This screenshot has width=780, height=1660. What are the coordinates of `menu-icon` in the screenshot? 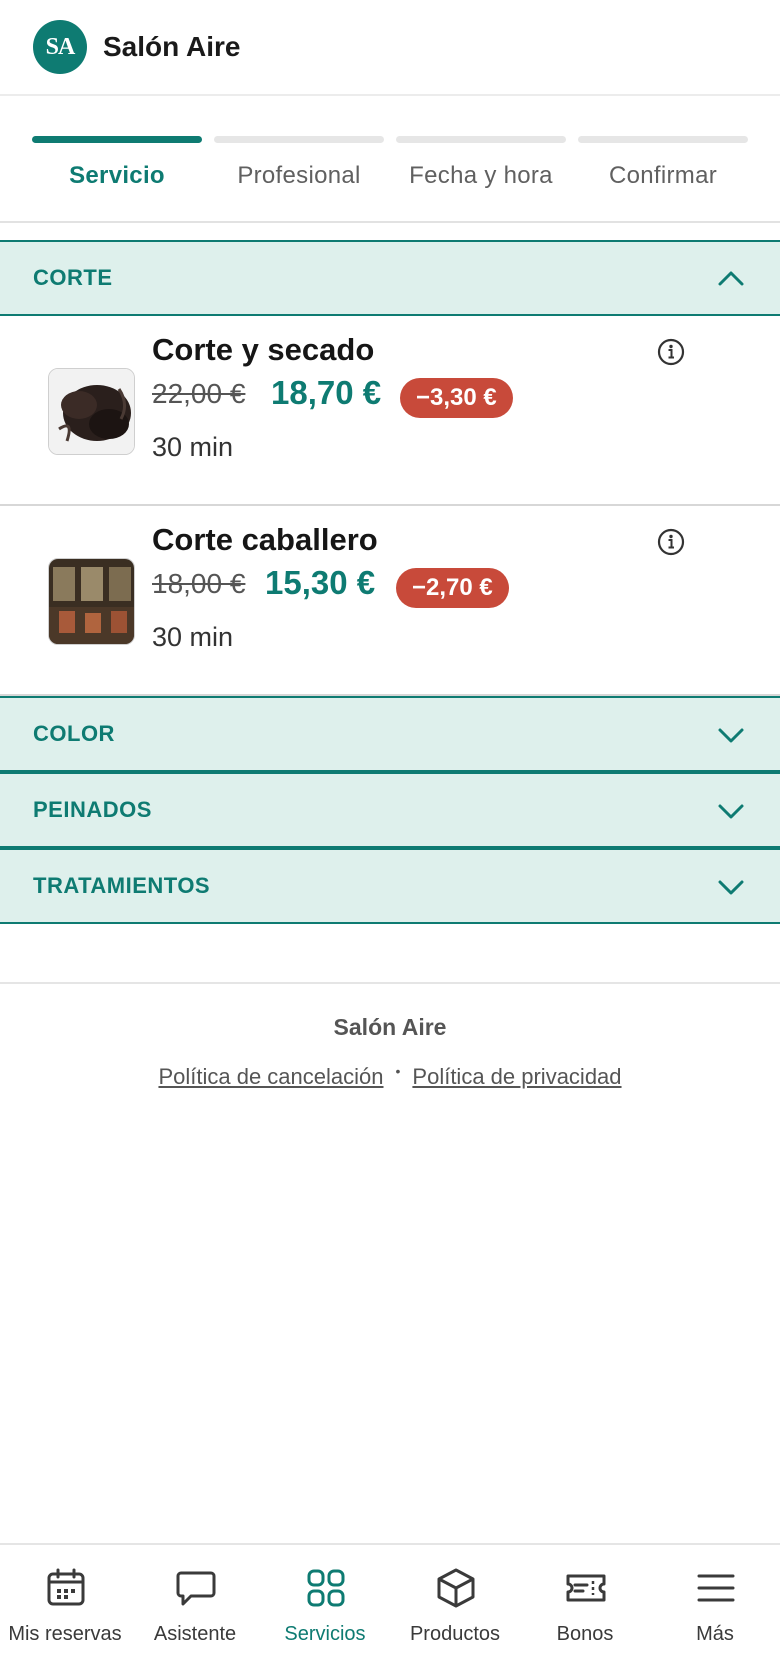 It's located at (716, 1588).